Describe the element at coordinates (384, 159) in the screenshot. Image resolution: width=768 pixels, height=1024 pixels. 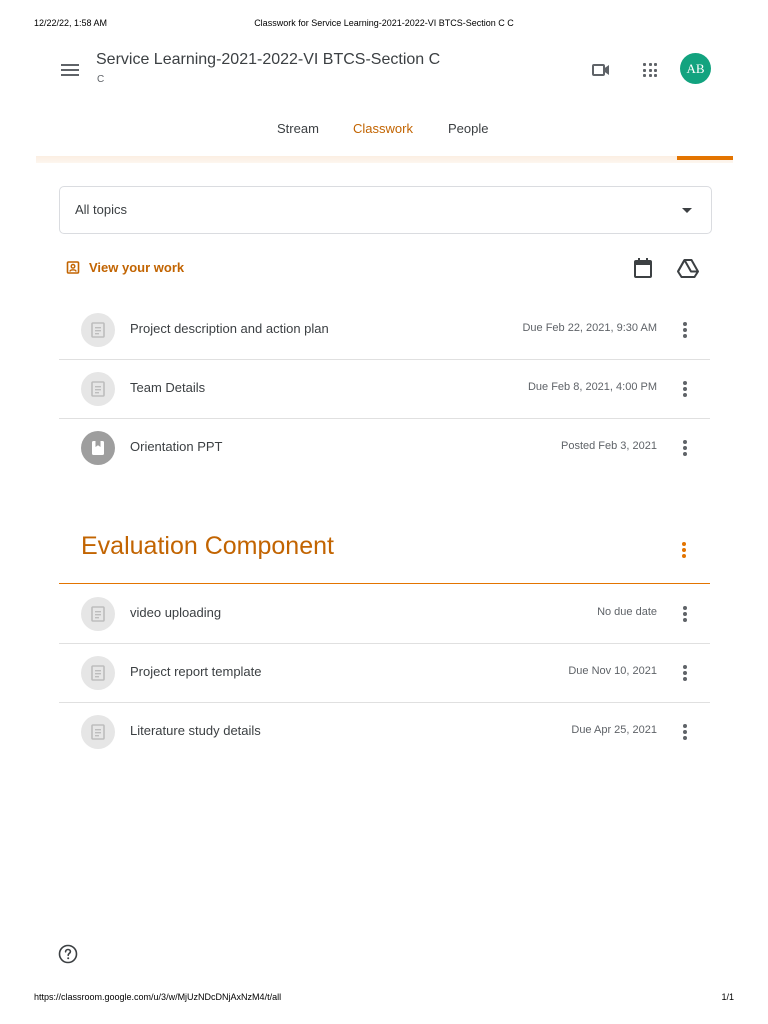
I see `header-band` at that location.